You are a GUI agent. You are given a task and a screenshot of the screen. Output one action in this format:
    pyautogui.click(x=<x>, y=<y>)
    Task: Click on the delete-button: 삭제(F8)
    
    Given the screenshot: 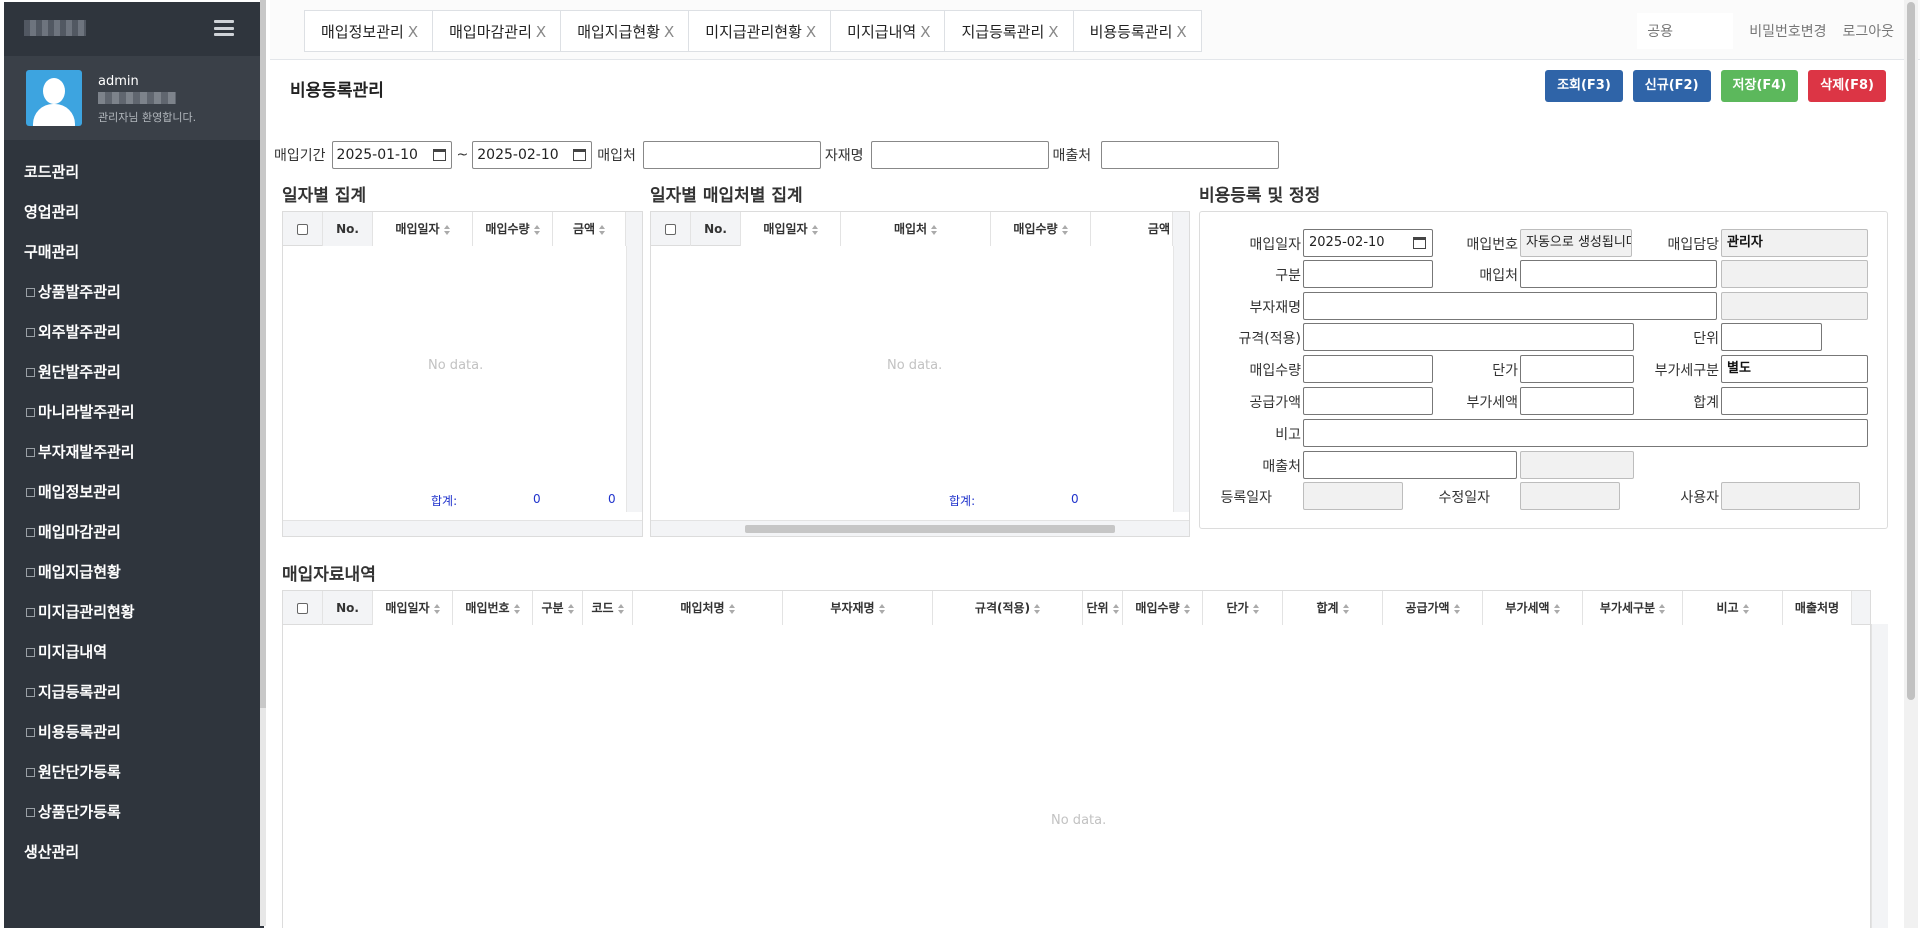 What is the action you would take?
    pyautogui.click(x=1847, y=86)
    